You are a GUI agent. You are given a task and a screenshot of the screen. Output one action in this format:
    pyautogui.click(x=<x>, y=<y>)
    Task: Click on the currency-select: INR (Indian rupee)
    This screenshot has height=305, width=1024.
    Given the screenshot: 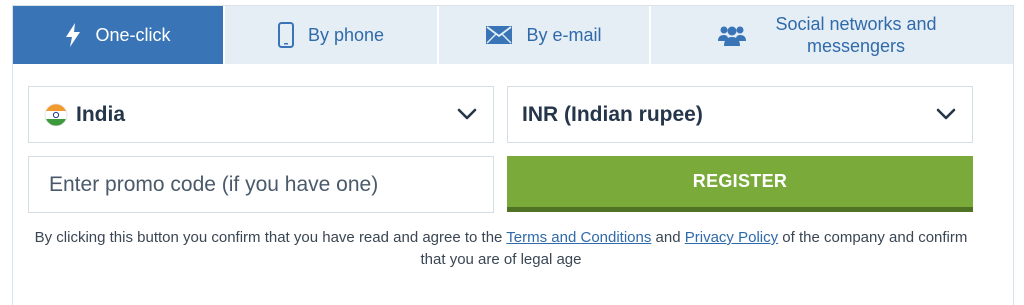 What is the action you would take?
    pyautogui.click(x=740, y=114)
    